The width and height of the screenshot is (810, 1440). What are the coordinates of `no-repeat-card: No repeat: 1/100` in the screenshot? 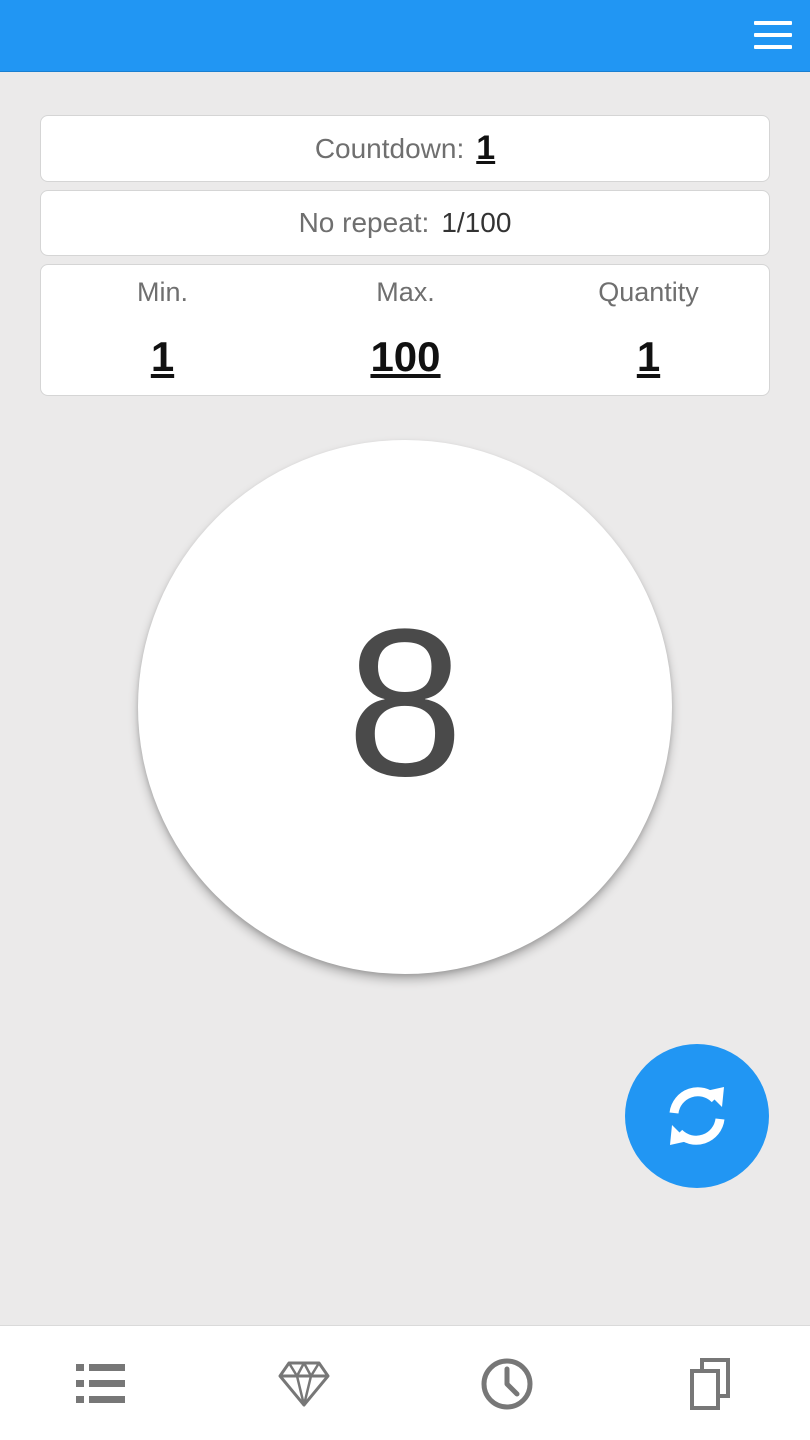 It's located at (405, 223).